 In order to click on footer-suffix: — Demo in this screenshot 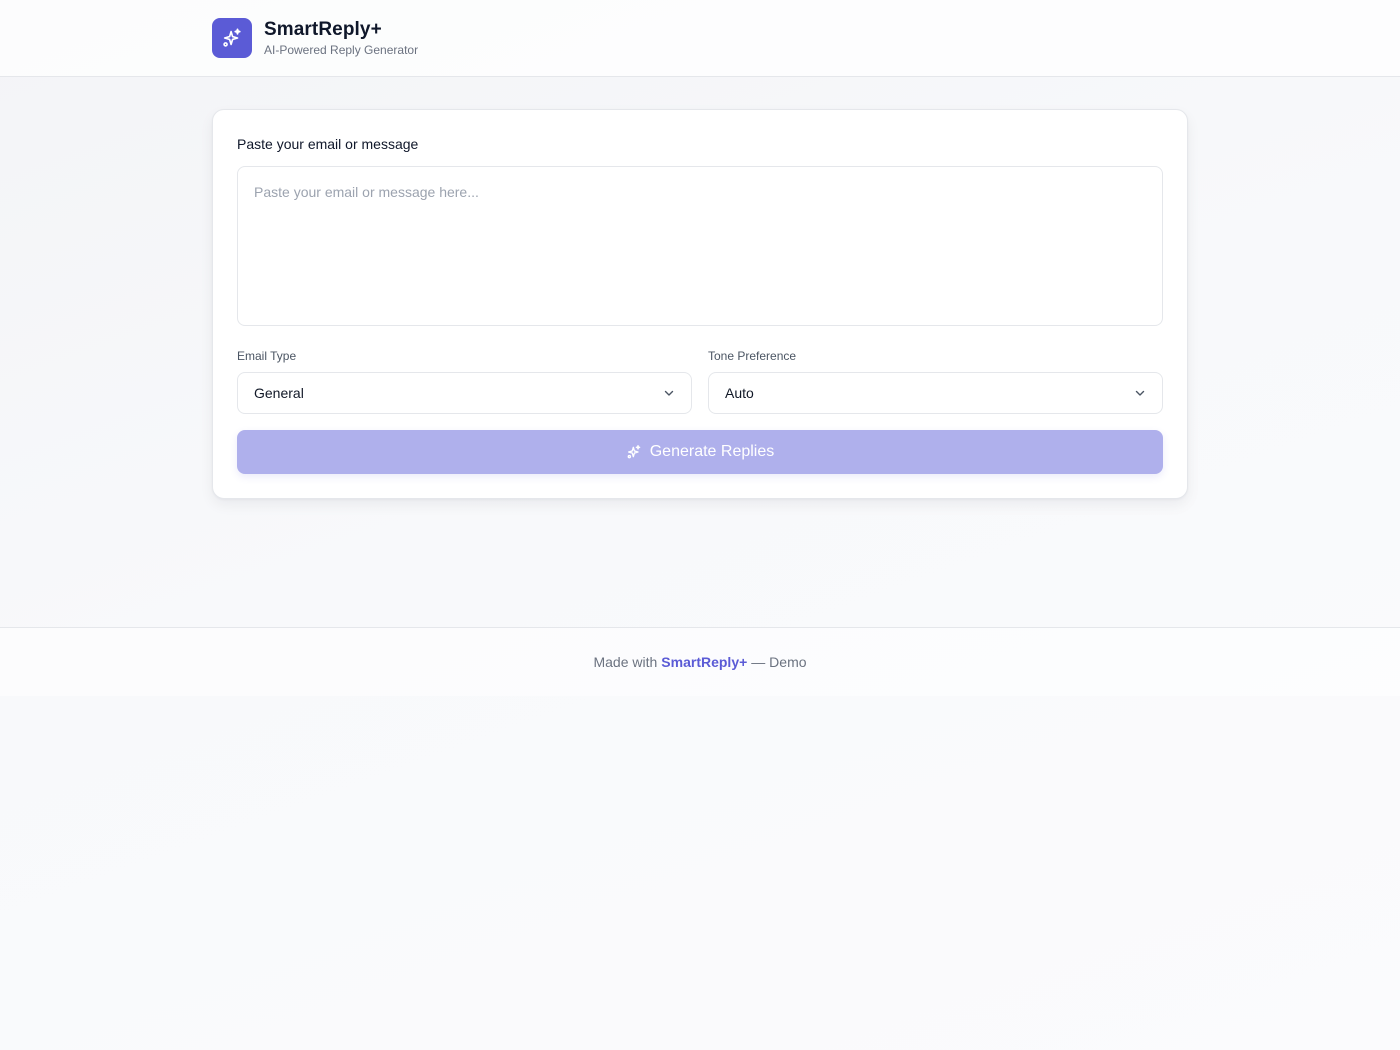, I will do `click(779, 662)`.